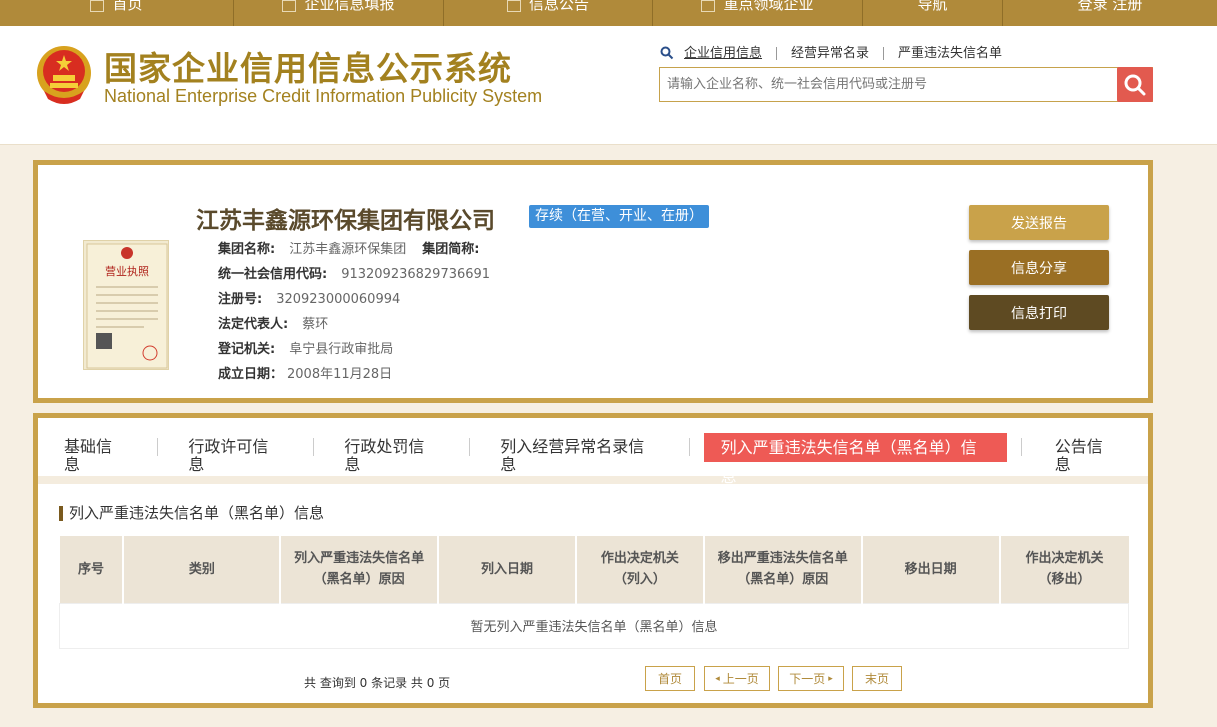 The height and width of the screenshot is (727, 1217). What do you see at coordinates (251, 374) in the screenshot?
I see `est-date-label: 成立日期：` at bounding box center [251, 374].